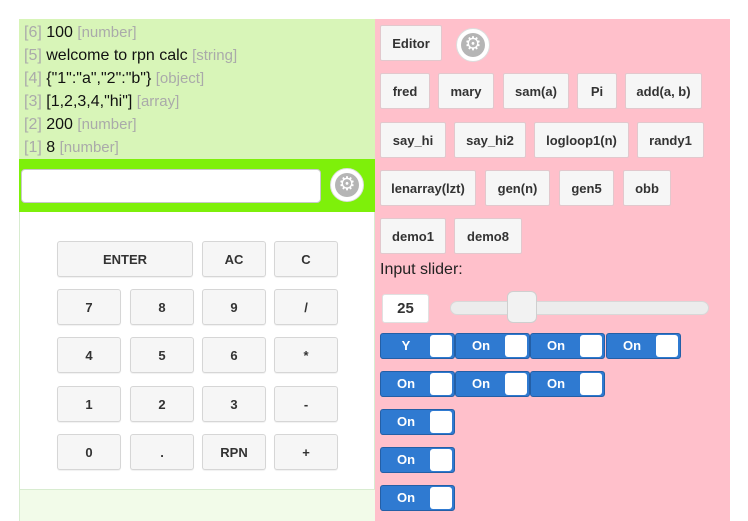 Image resolution: width=748 pixels, height=521 pixels. What do you see at coordinates (581, 140) in the screenshot?
I see `function-button-logloop1: logloop1(n)` at bounding box center [581, 140].